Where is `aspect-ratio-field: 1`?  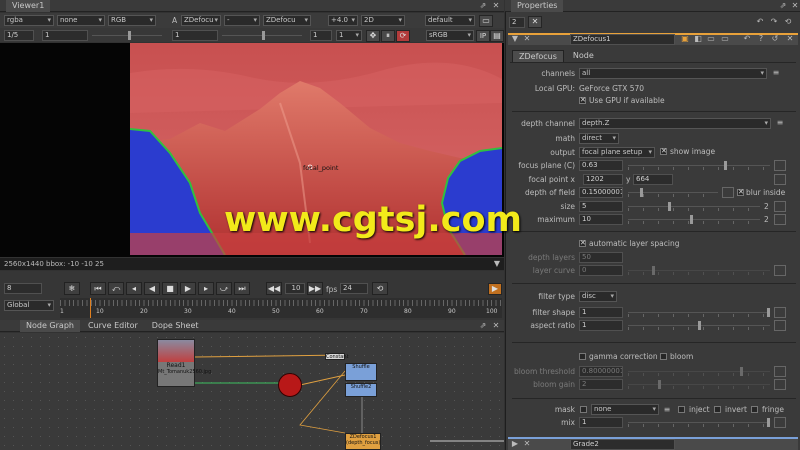
aspect-ratio-field: 1 is located at coordinates (601, 325).